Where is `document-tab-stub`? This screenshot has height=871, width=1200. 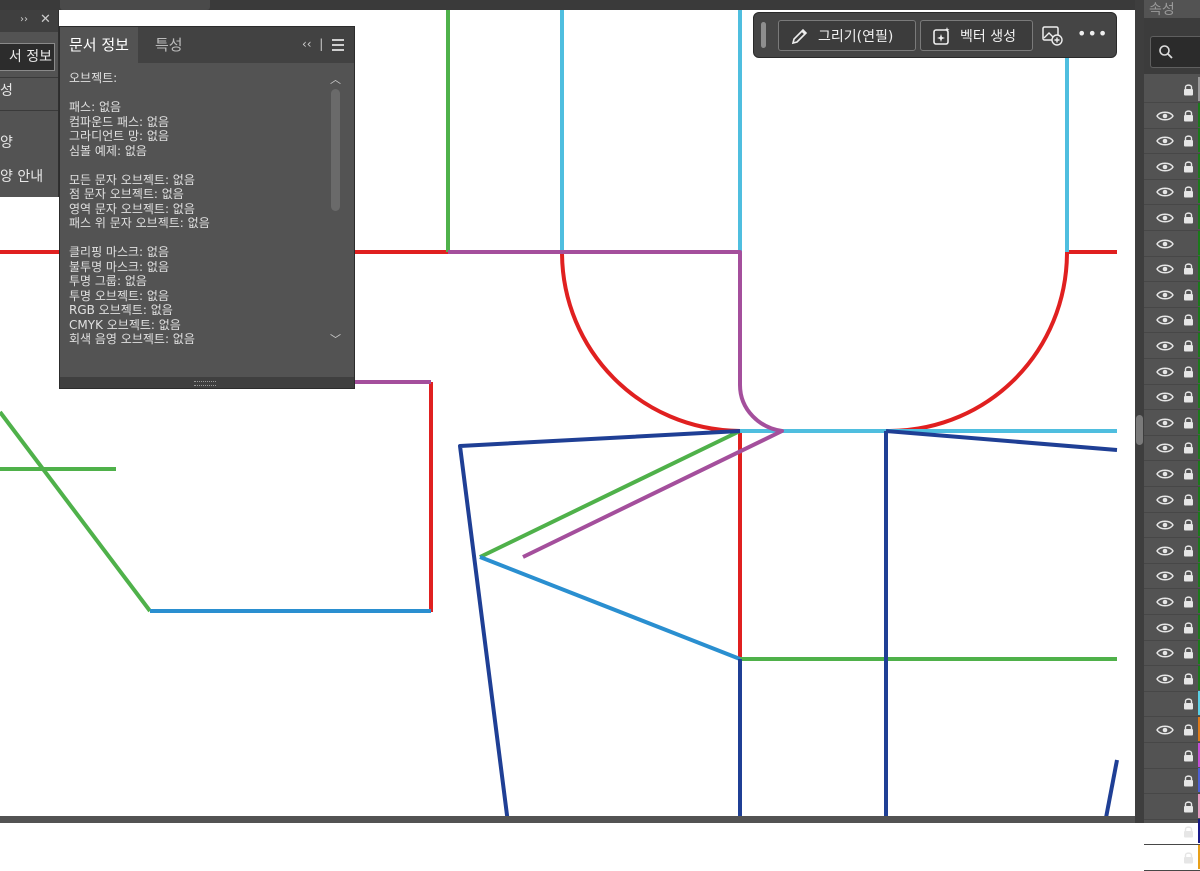 document-tab-stub is located at coordinates (135, 5).